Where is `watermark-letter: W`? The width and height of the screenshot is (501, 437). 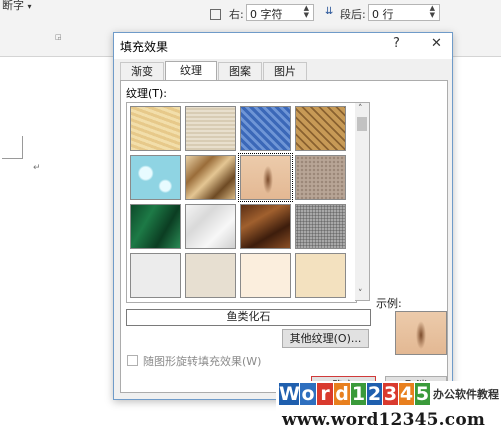
watermark-letter: W is located at coordinates (289, 394).